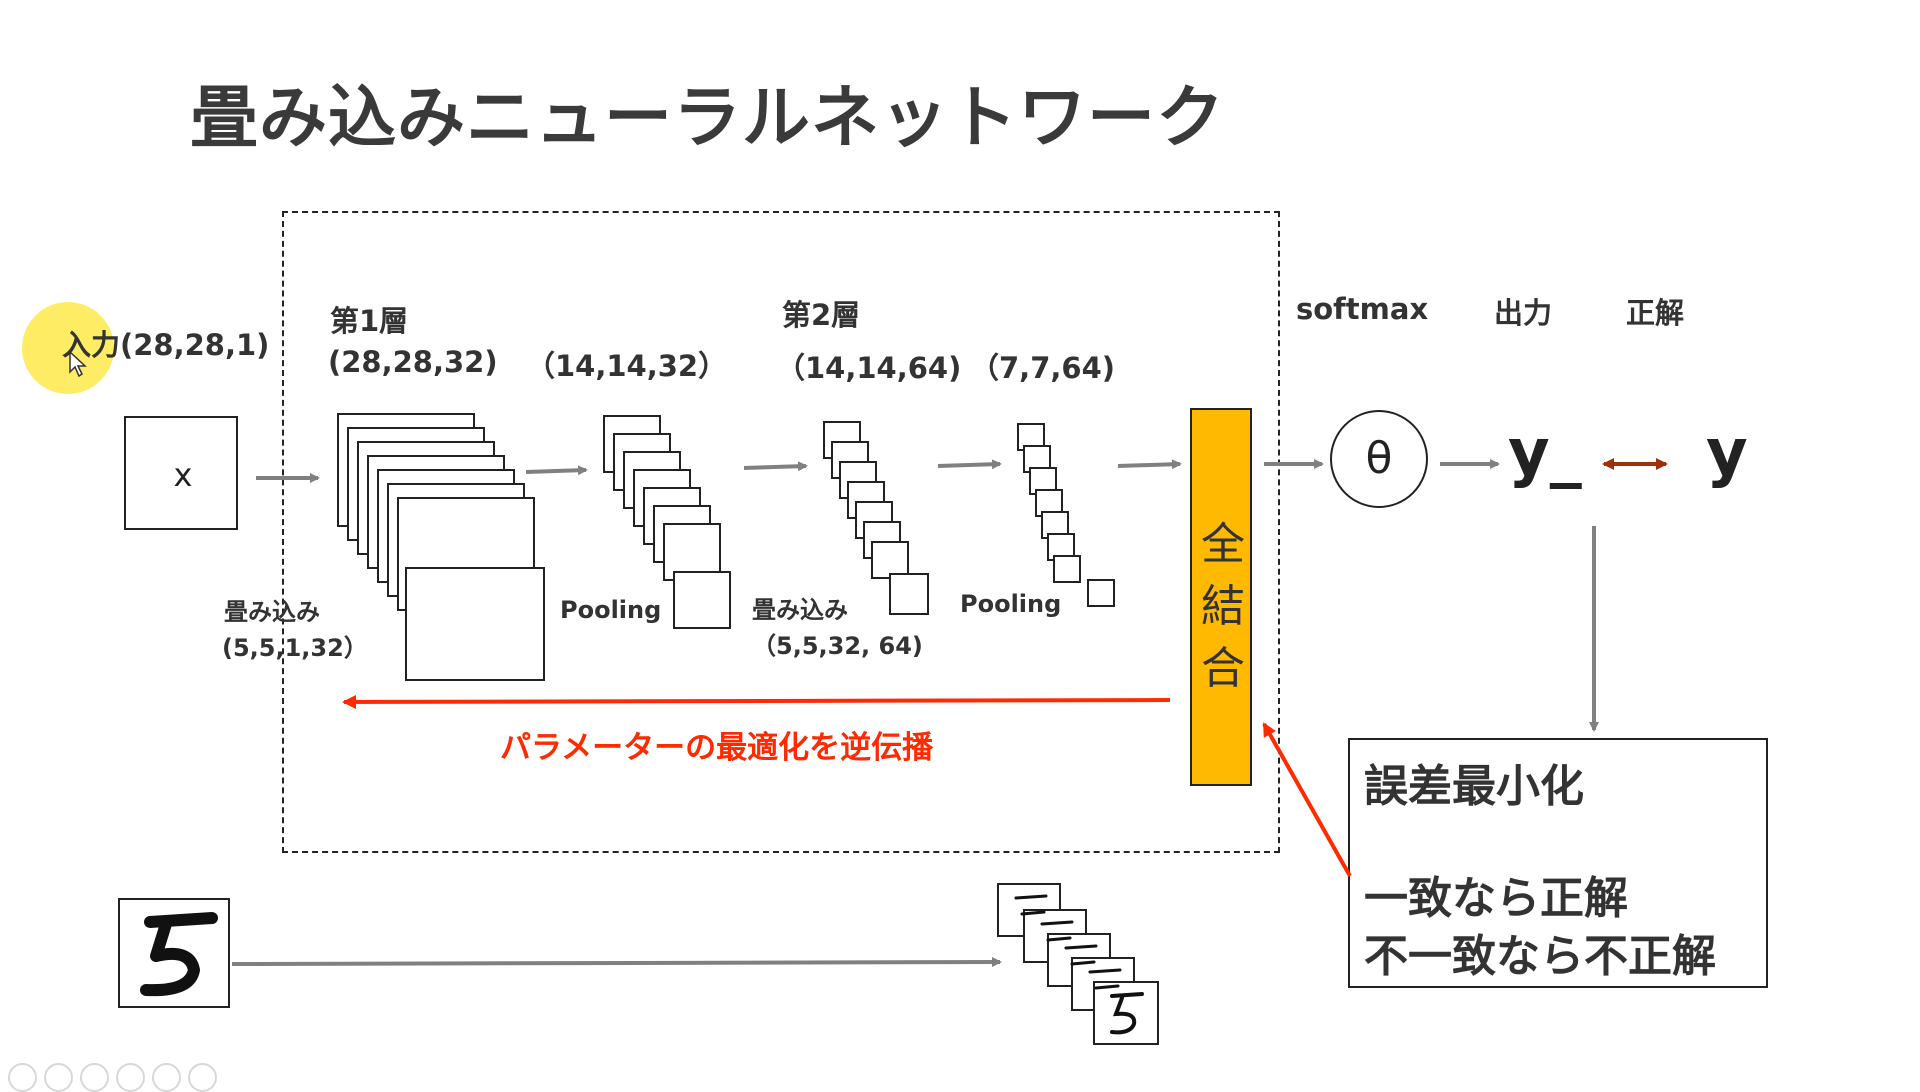  What do you see at coordinates (667, 522) in the screenshot?
I see `pool1-feature-maps` at bounding box center [667, 522].